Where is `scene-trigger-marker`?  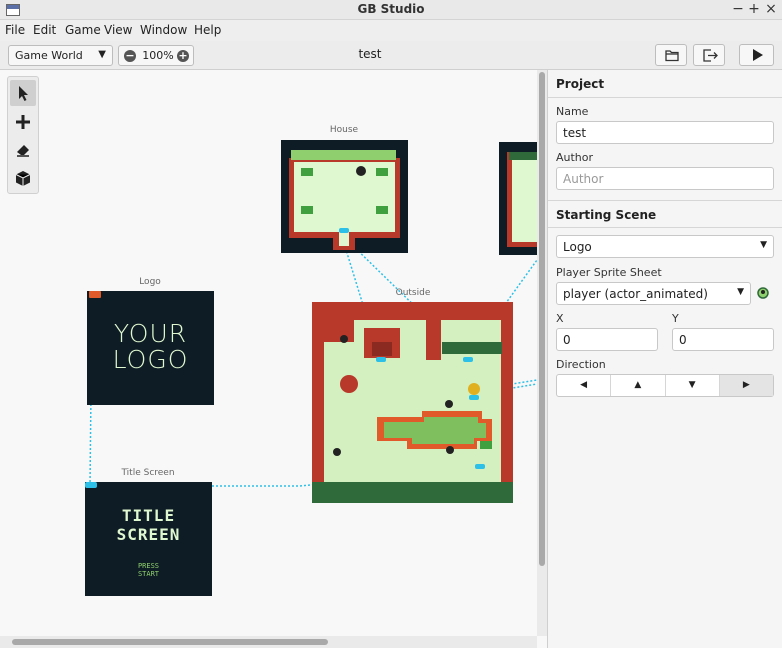 scene-trigger-marker is located at coordinates (91, 485).